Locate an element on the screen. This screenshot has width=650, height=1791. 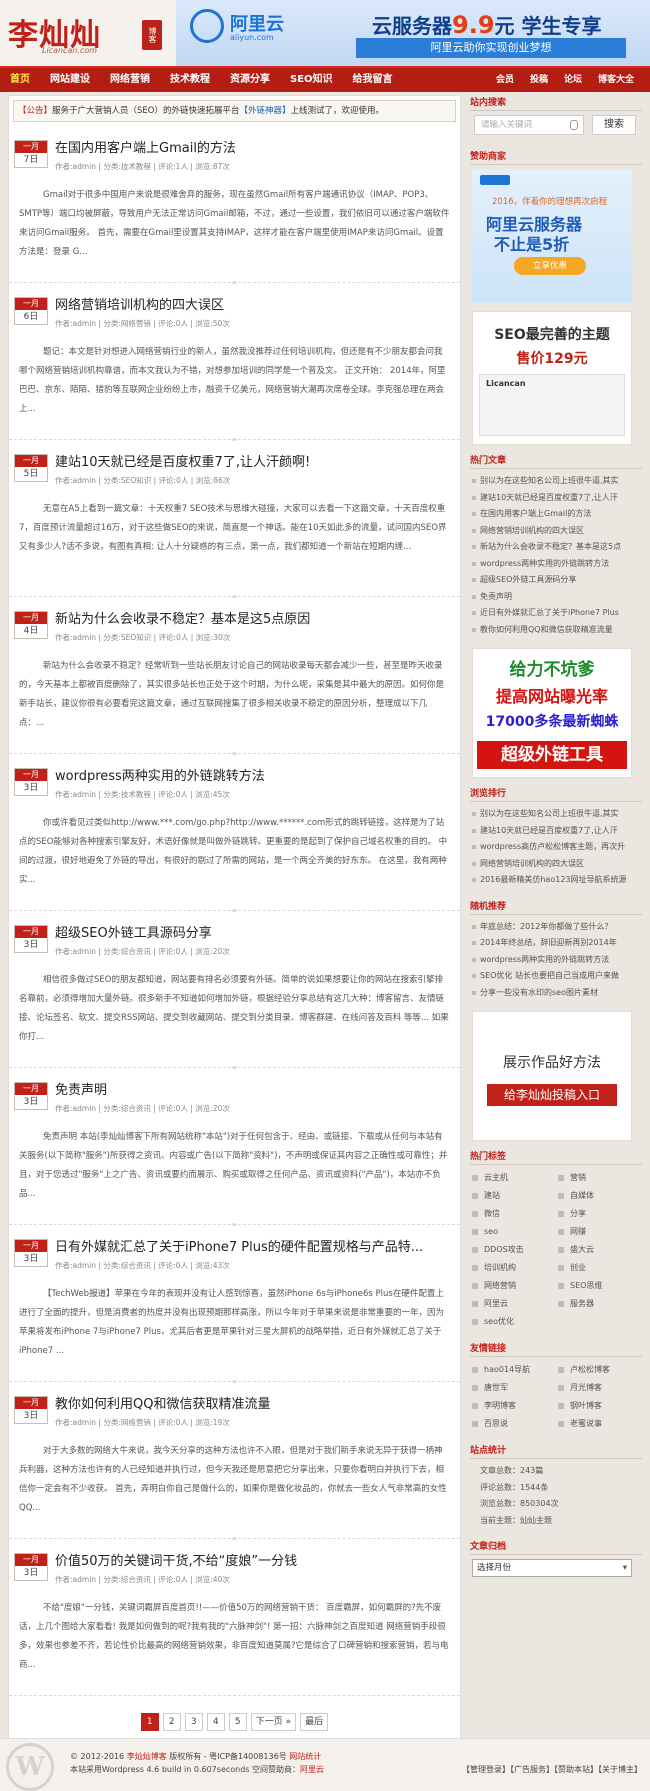
search-input: 请输入关键词 is located at coordinates (529, 125).